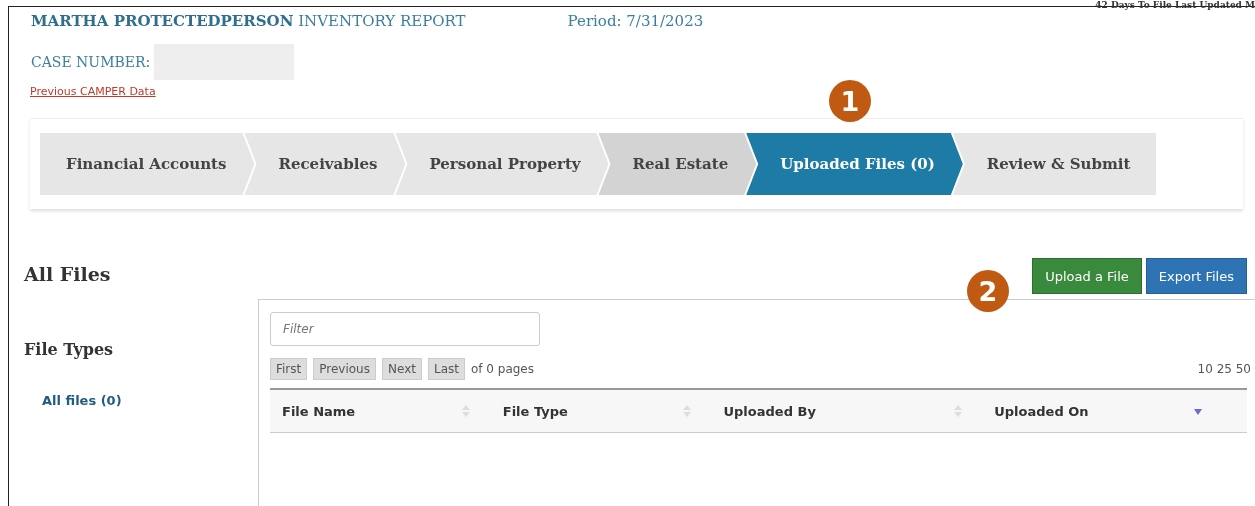 This screenshot has width=1255, height=506. I want to click on callout-badge: 2, so click(988, 291).